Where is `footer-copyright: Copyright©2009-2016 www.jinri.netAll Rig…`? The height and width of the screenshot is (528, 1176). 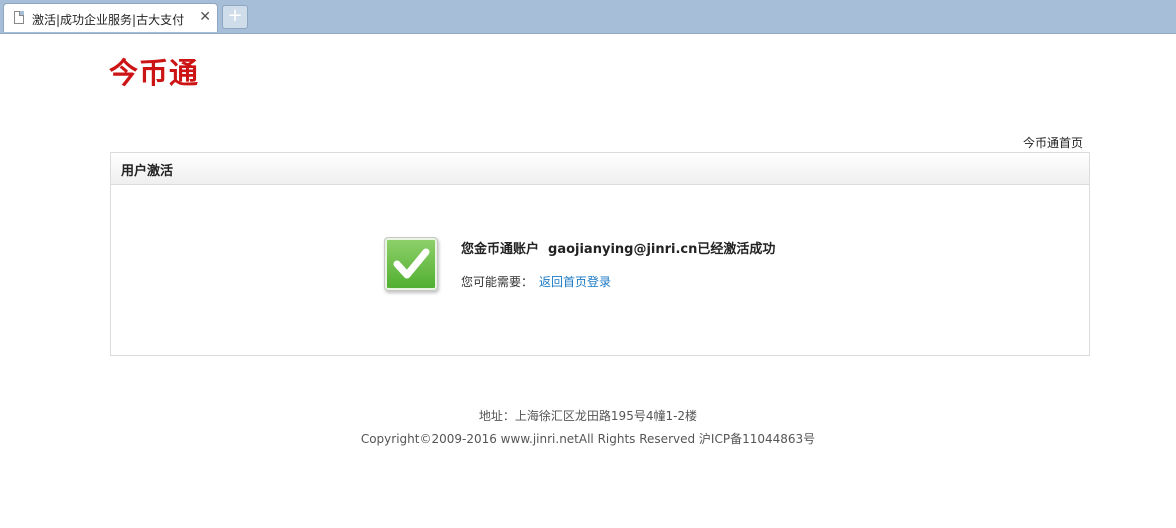
footer-copyright: Copyright©2009-2016 www.jinri.netAll Rig… is located at coordinates (588, 439).